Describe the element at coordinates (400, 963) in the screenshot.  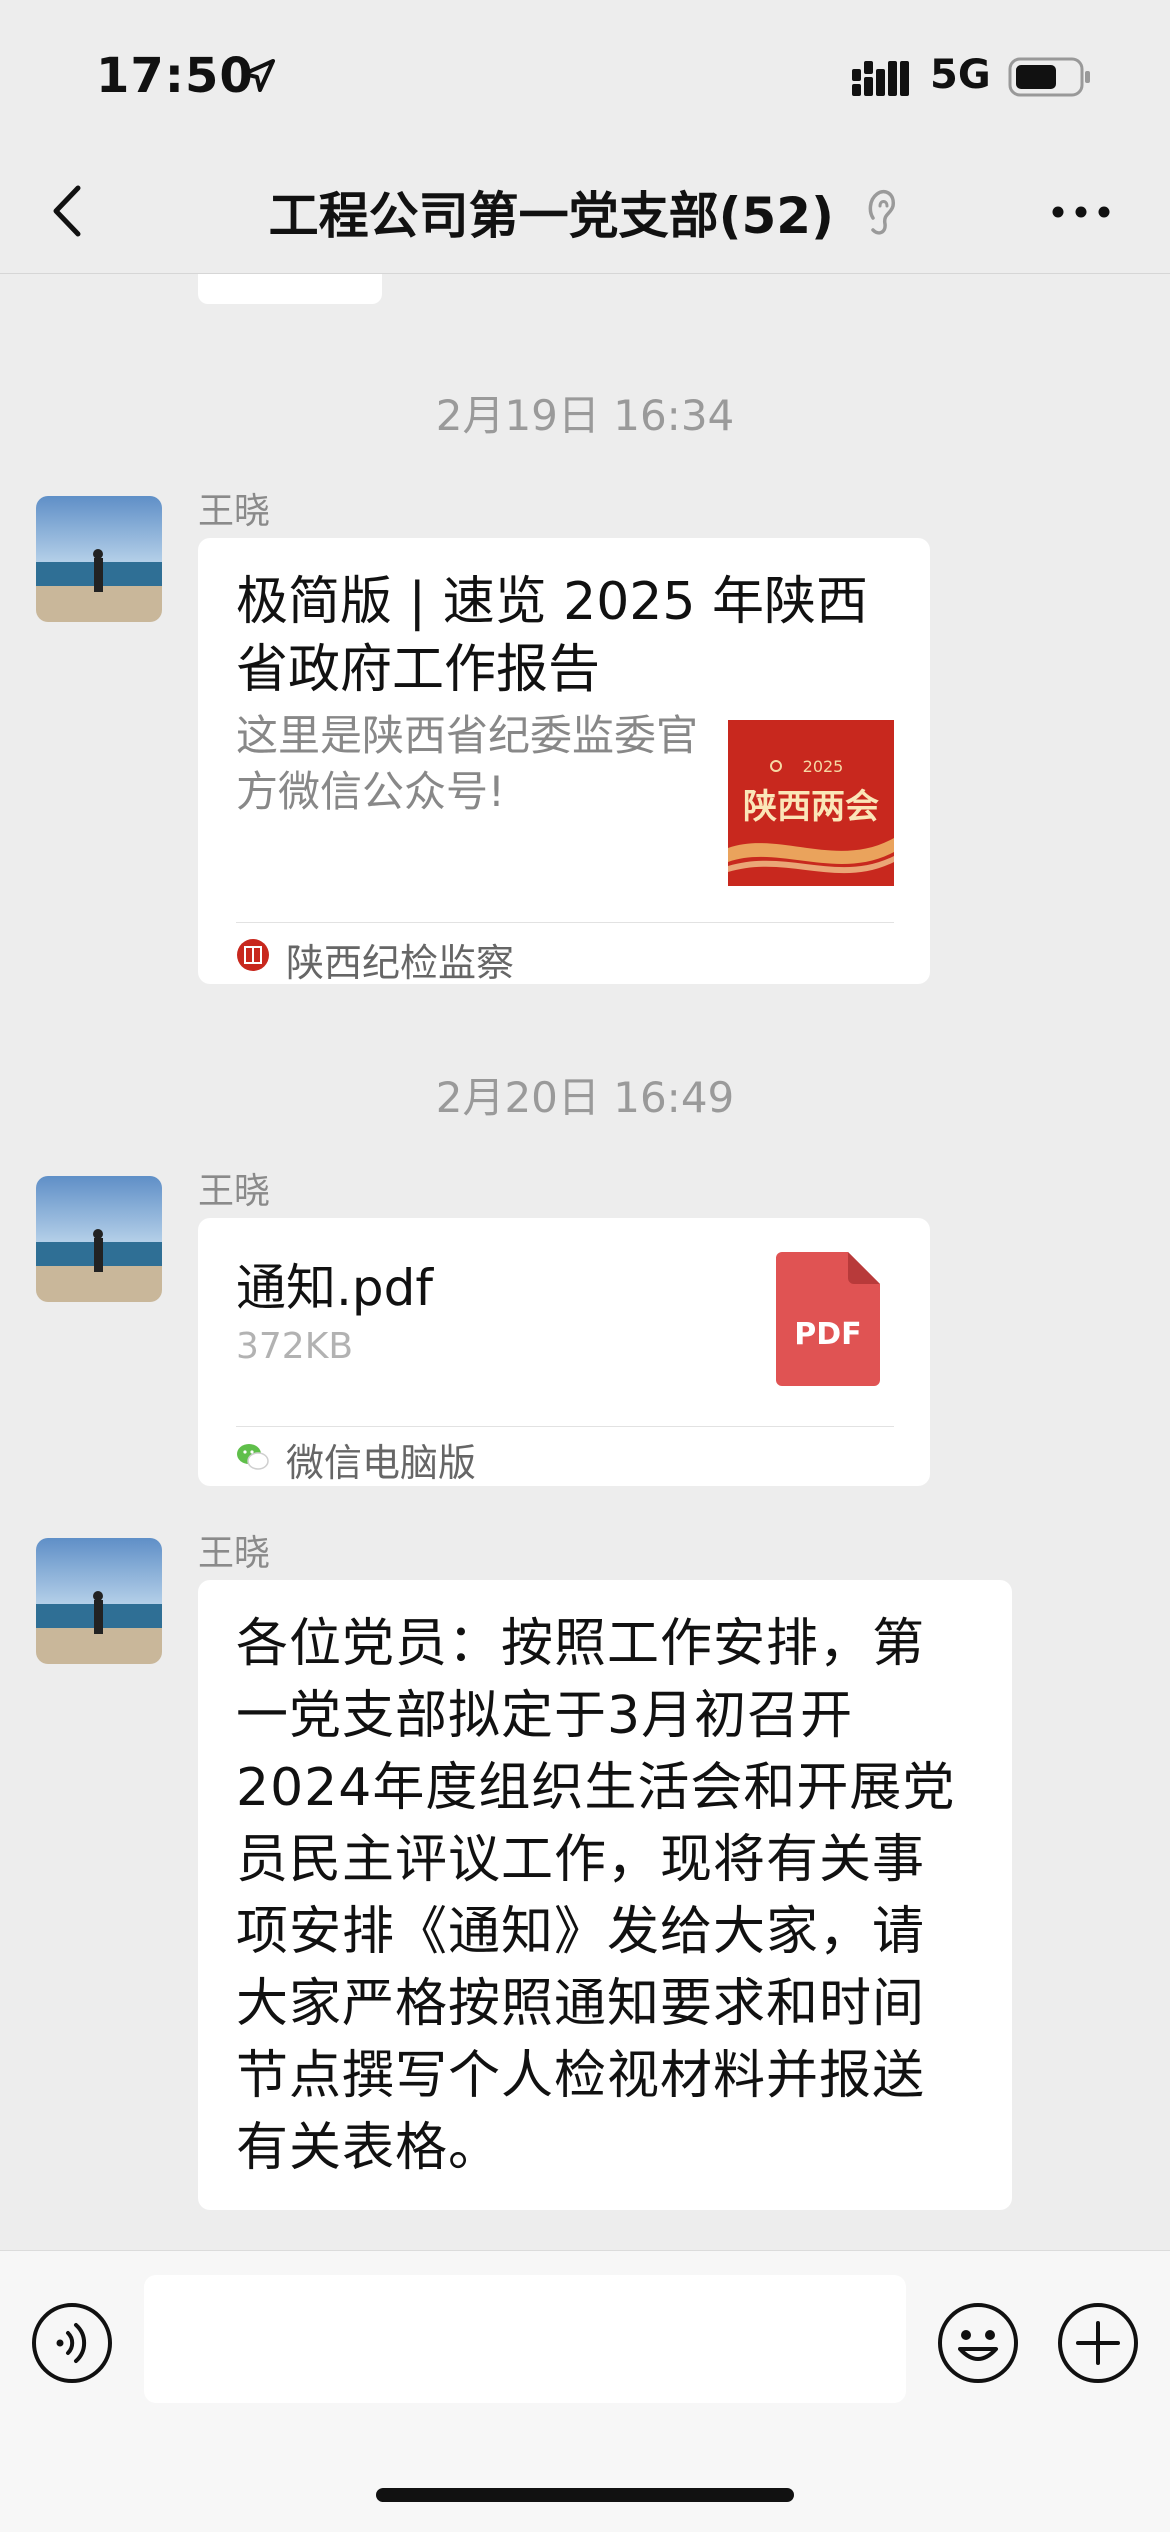
I see `article-source: 陕西纪检监察` at that location.